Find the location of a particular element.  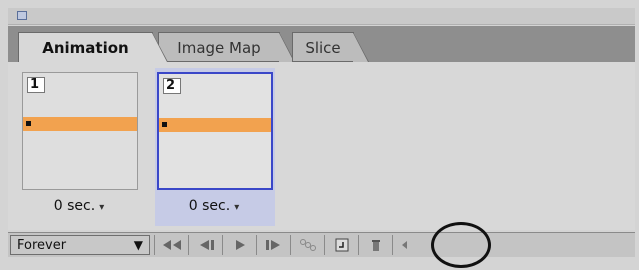

select-next-frame-button is located at coordinates (273, 245).